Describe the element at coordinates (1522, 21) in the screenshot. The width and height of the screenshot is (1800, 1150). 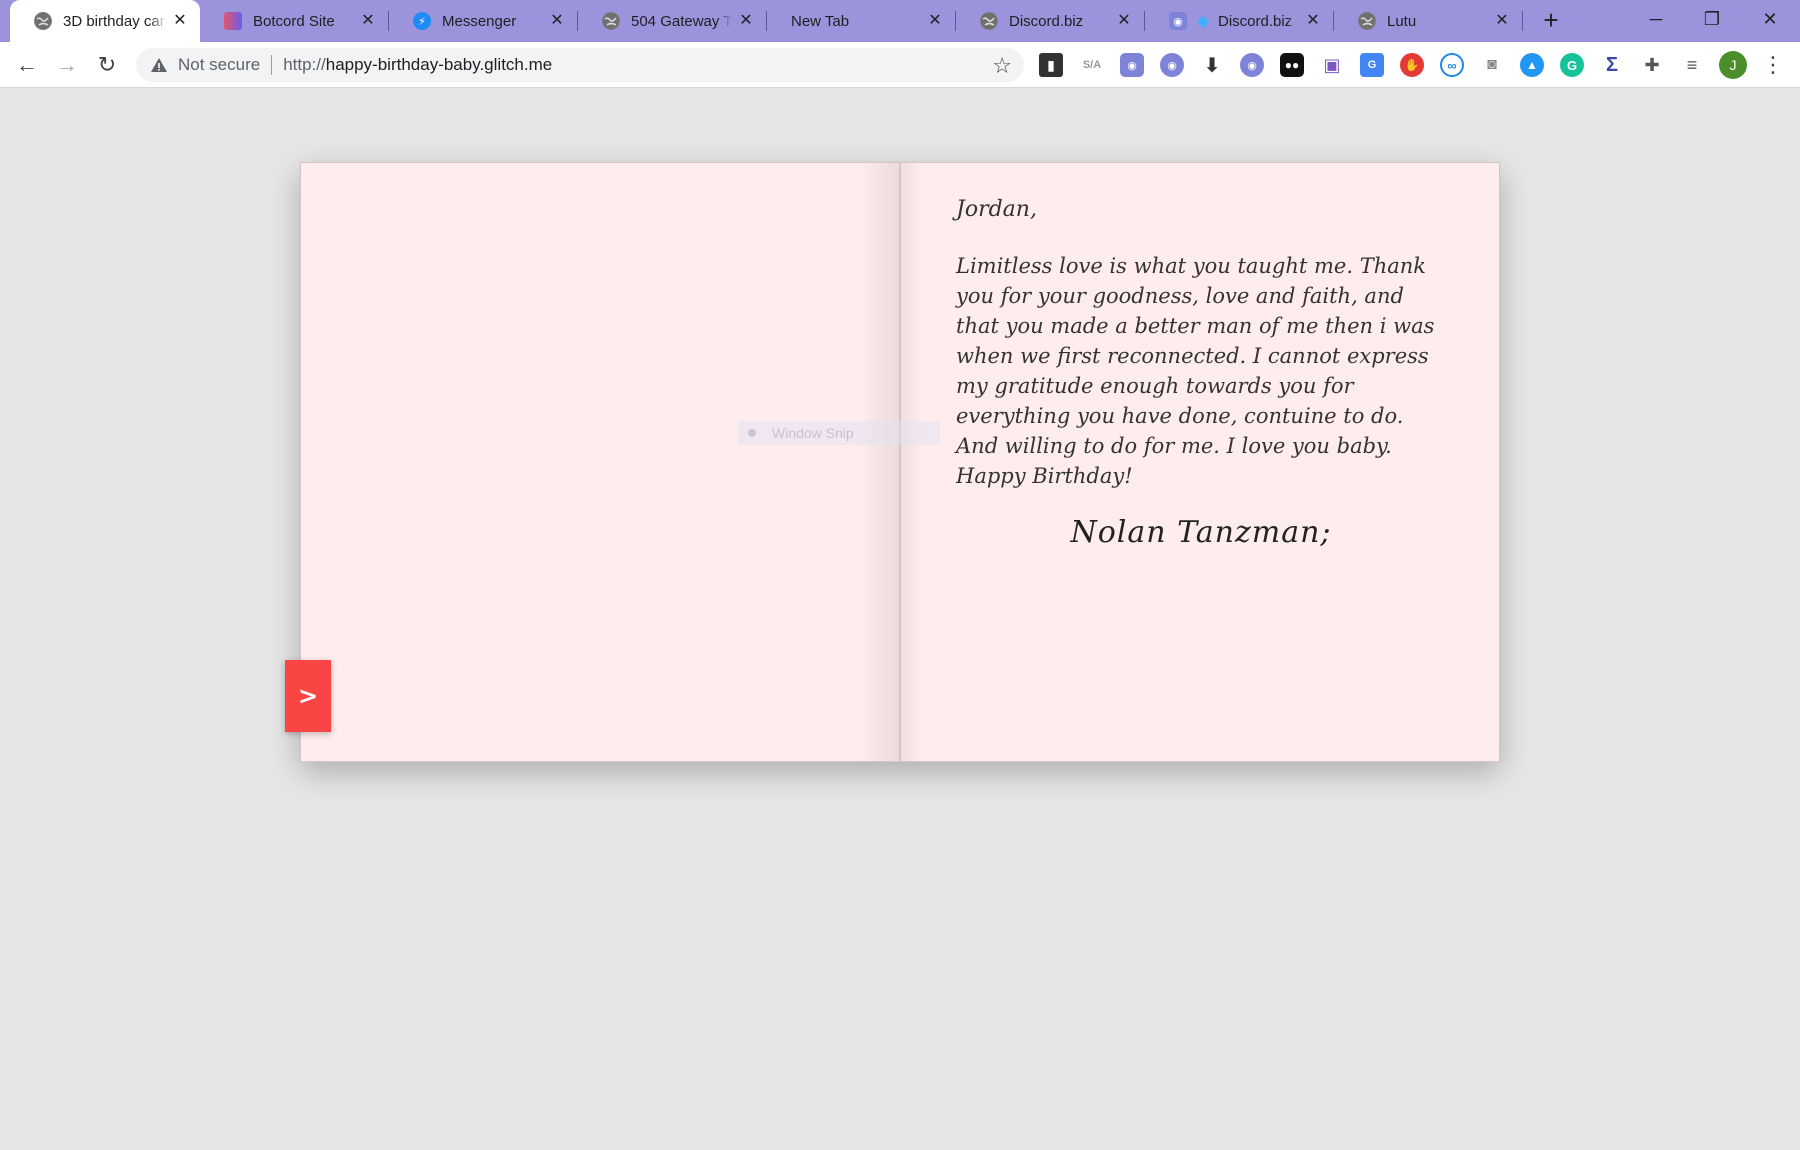
I see `tab-separator` at that location.